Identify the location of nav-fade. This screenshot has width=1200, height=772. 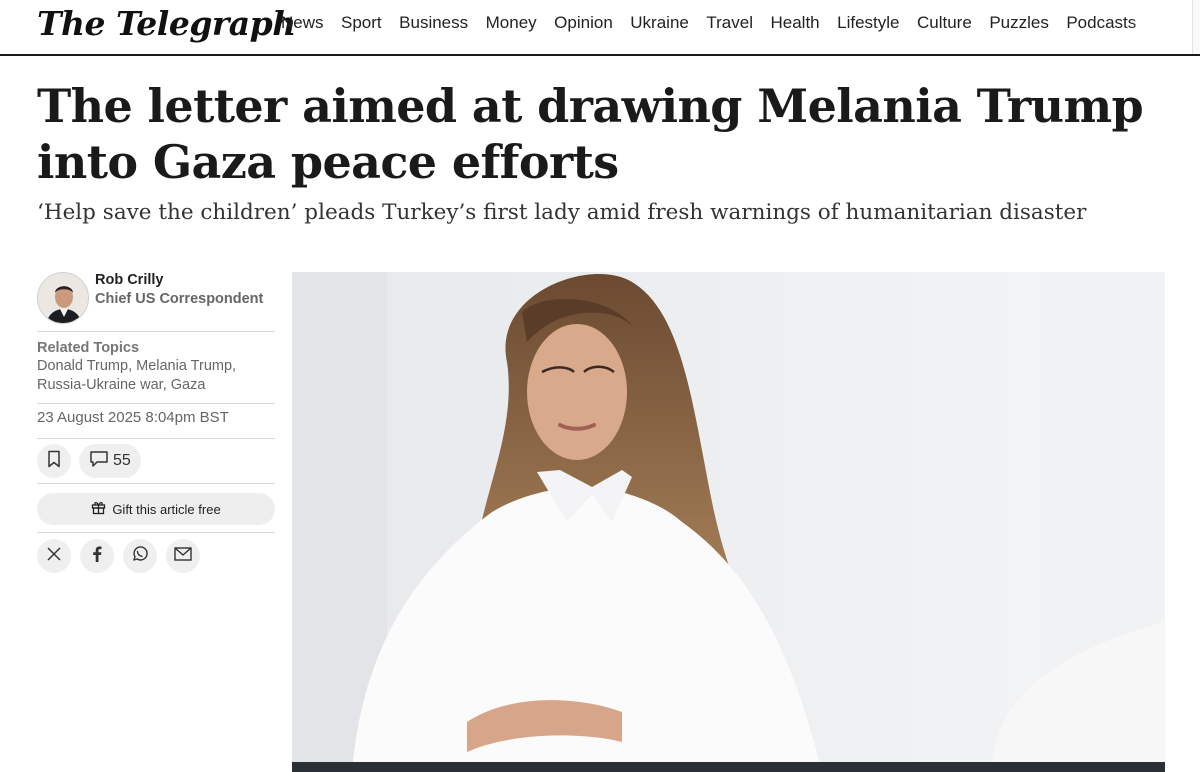
(1160, 27).